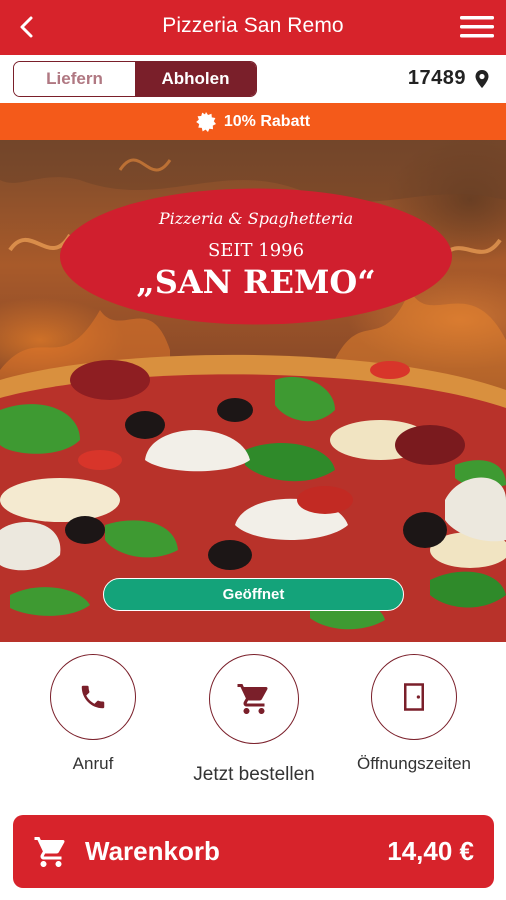 This screenshot has height=900, width=506. Describe the element at coordinates (206, 121) in the screenshot. I see `discount-badge-icon` at that location.